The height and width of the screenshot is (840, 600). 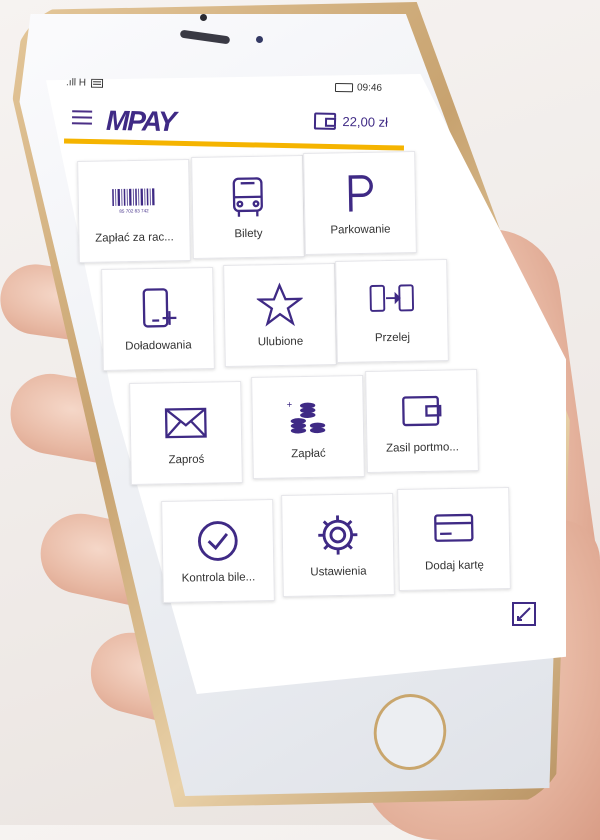 I want to click on tile-label: Parkowanie, so click(x=360, y=229).